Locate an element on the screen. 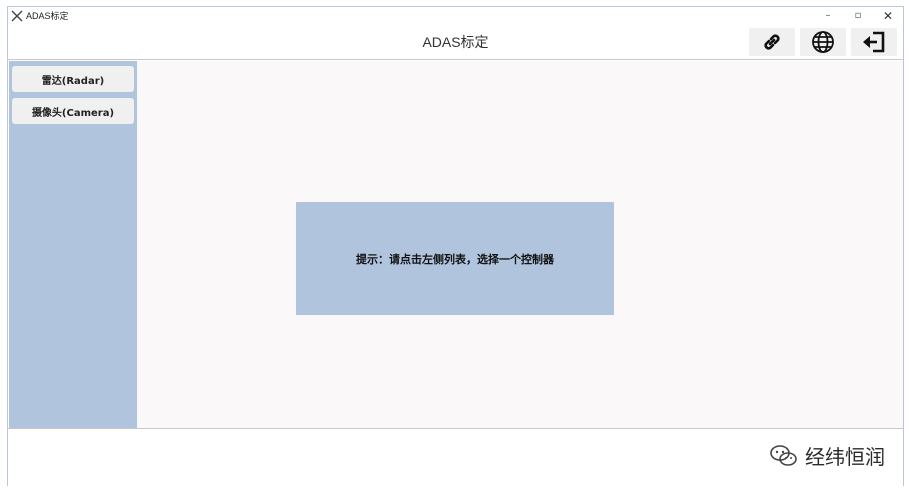 This screenshot has height=494, width=910. connect-button is located at coordinates (772, 42).